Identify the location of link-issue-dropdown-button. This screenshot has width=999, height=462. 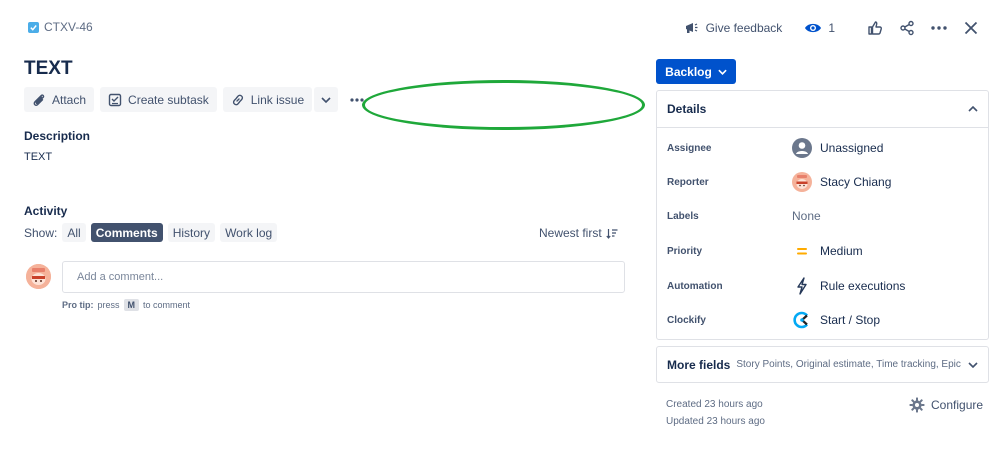
(326, 99).